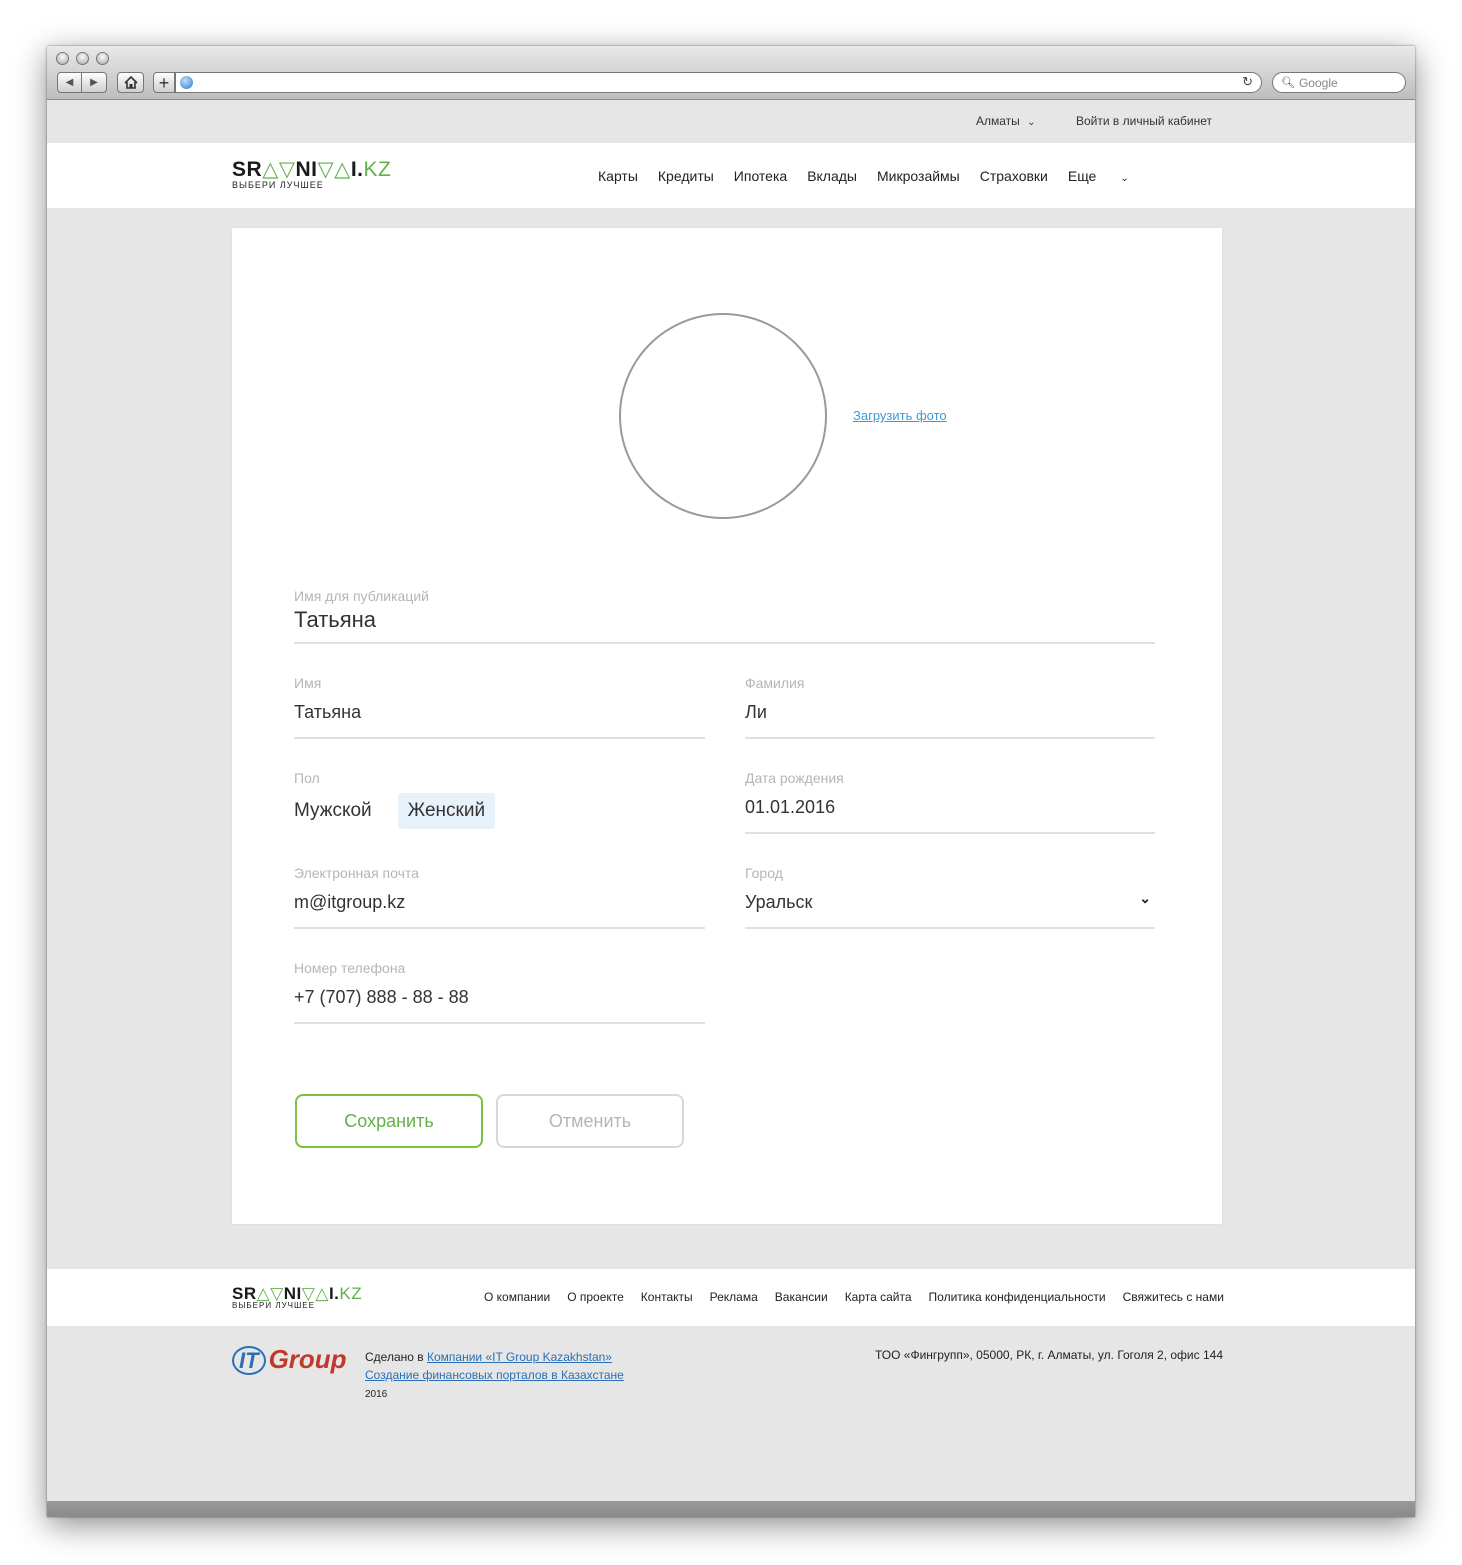  I want to click on footer-link-contacts: Контакты, so click(667, 1297).